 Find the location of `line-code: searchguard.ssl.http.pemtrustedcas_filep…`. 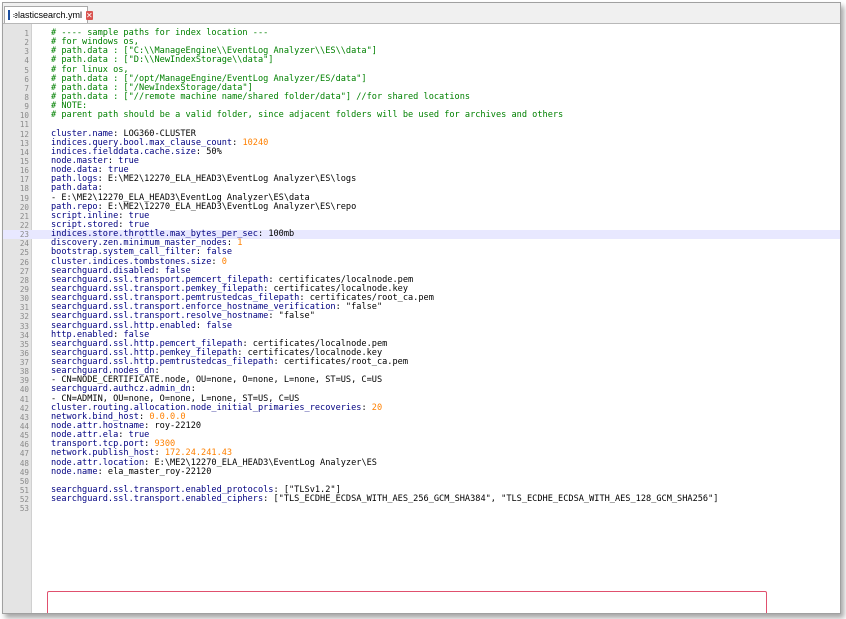

line-code: searchguard.ssl.http.pemtrustedcas_filep… is located at coordinates (445, 362).